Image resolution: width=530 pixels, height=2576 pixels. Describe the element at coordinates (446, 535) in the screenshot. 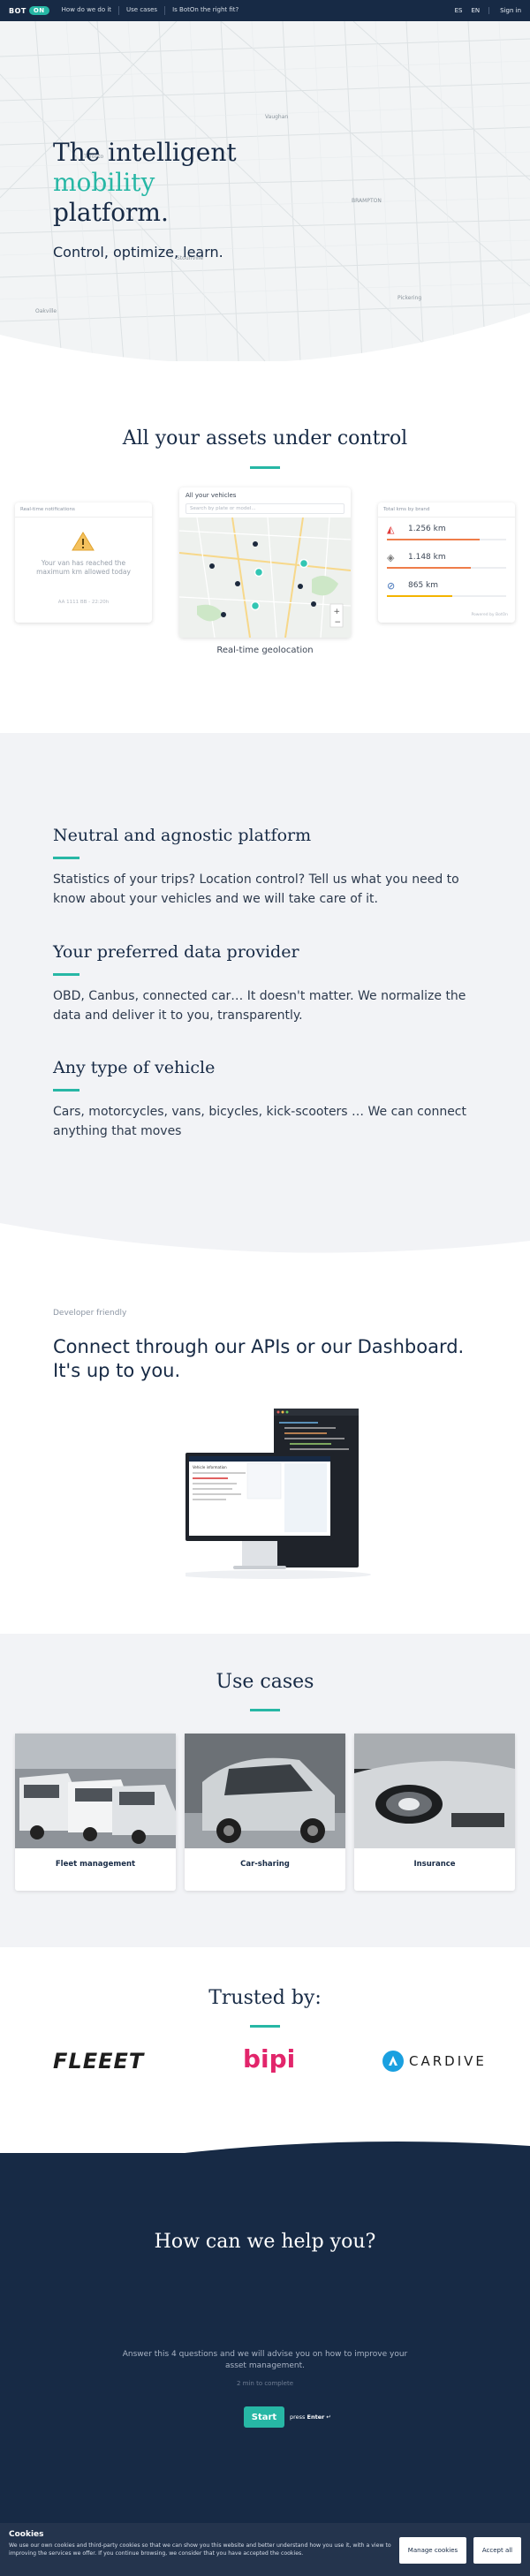

I see `km-row: ◭ 1.256 km` at that location.